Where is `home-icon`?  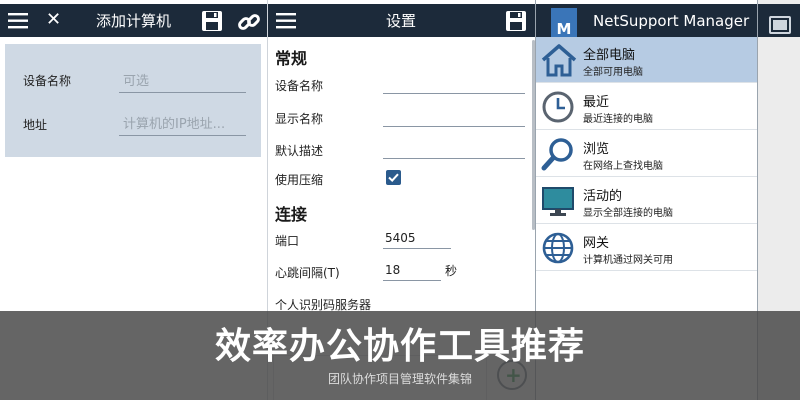 home-icon is located at coordinates (559, 60).